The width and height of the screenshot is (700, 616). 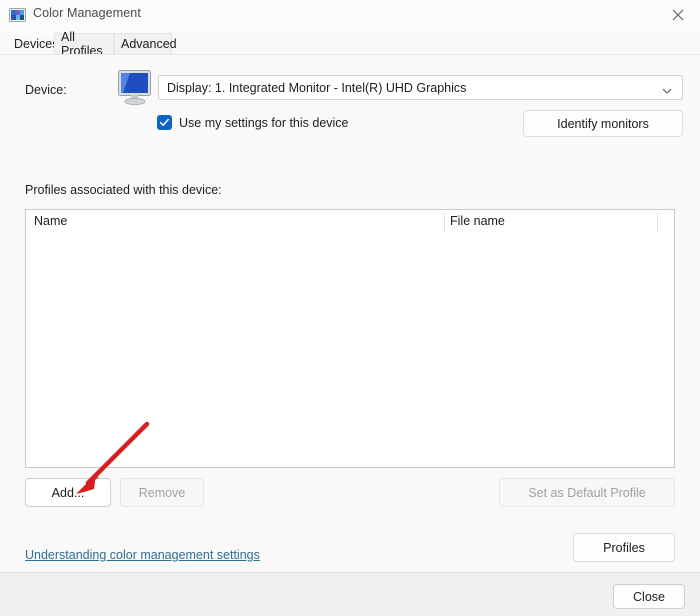 I want to click on set-as-default-profile-label: Set as Default Profile, so click(x=587, y=492).